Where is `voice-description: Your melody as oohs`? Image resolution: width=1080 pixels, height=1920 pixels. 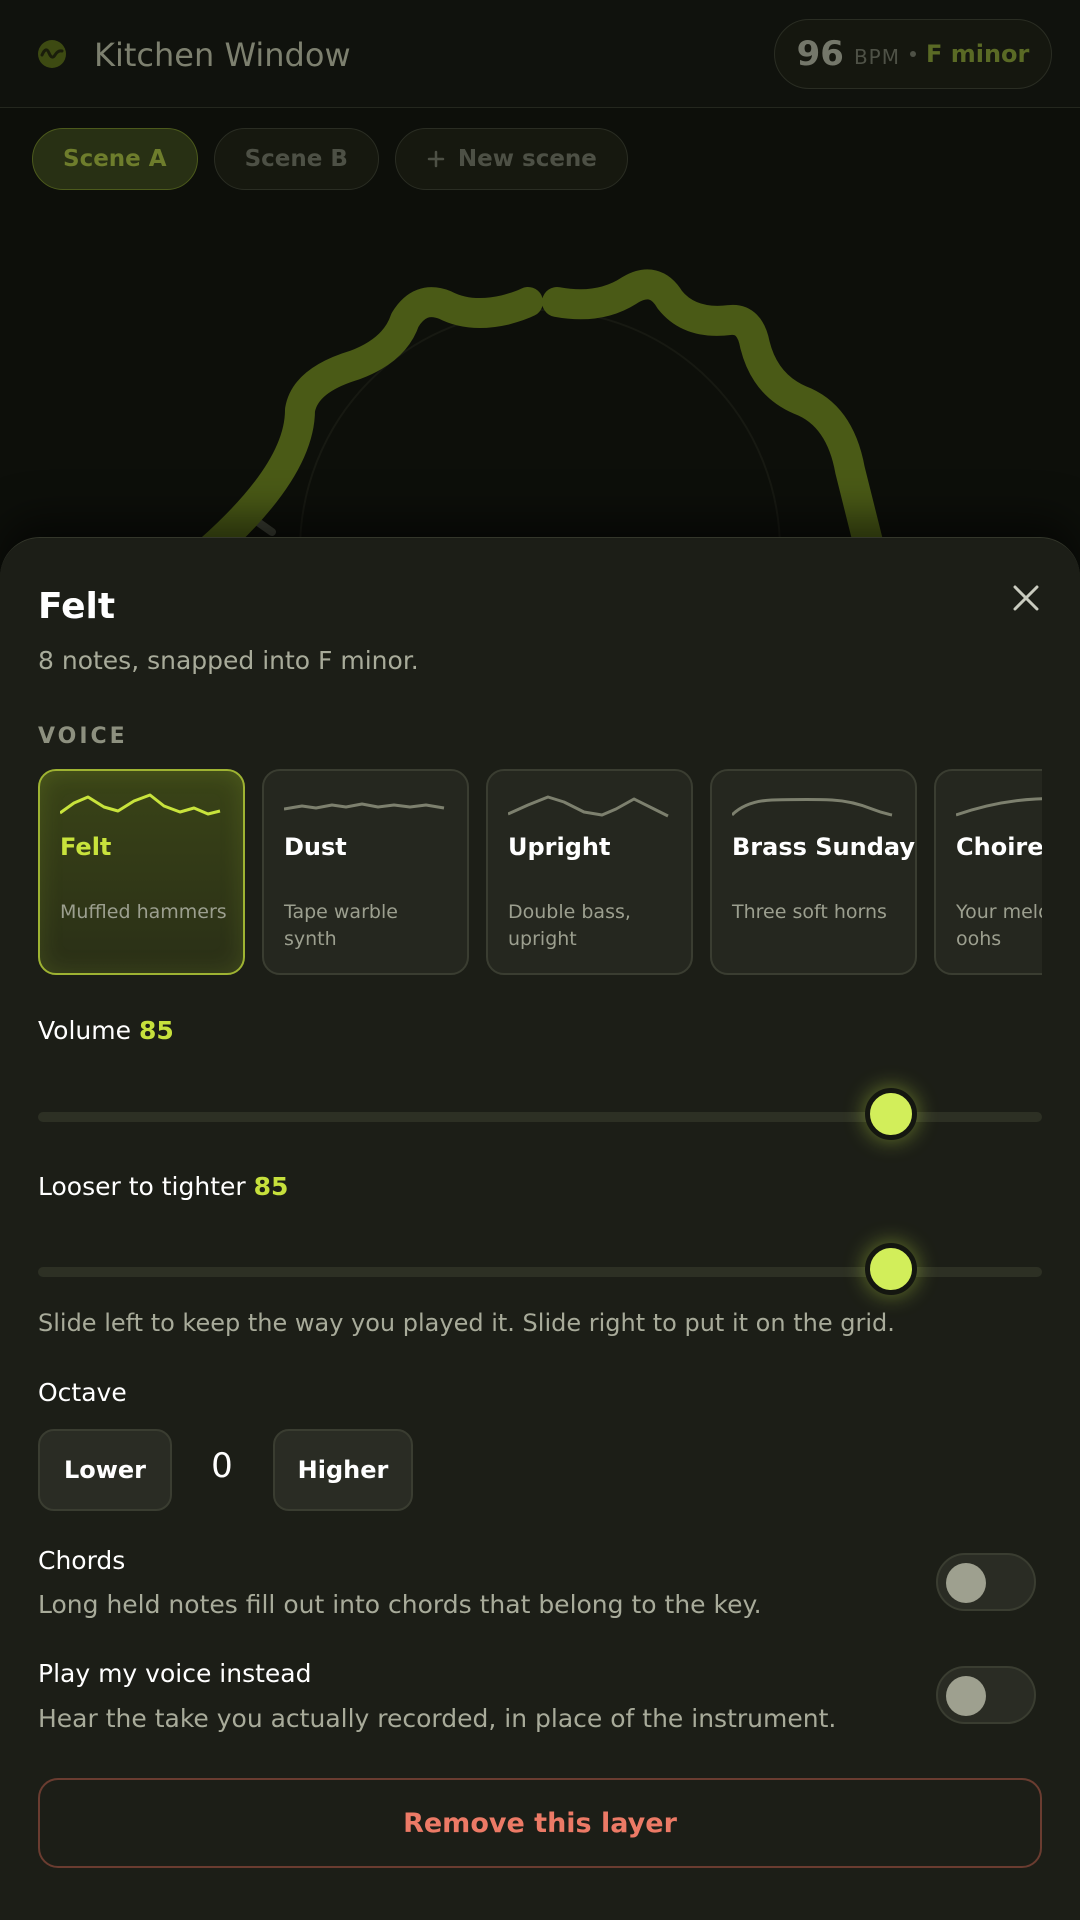 voice-description: Your melody as oohs is located at coordinates (999, 925).